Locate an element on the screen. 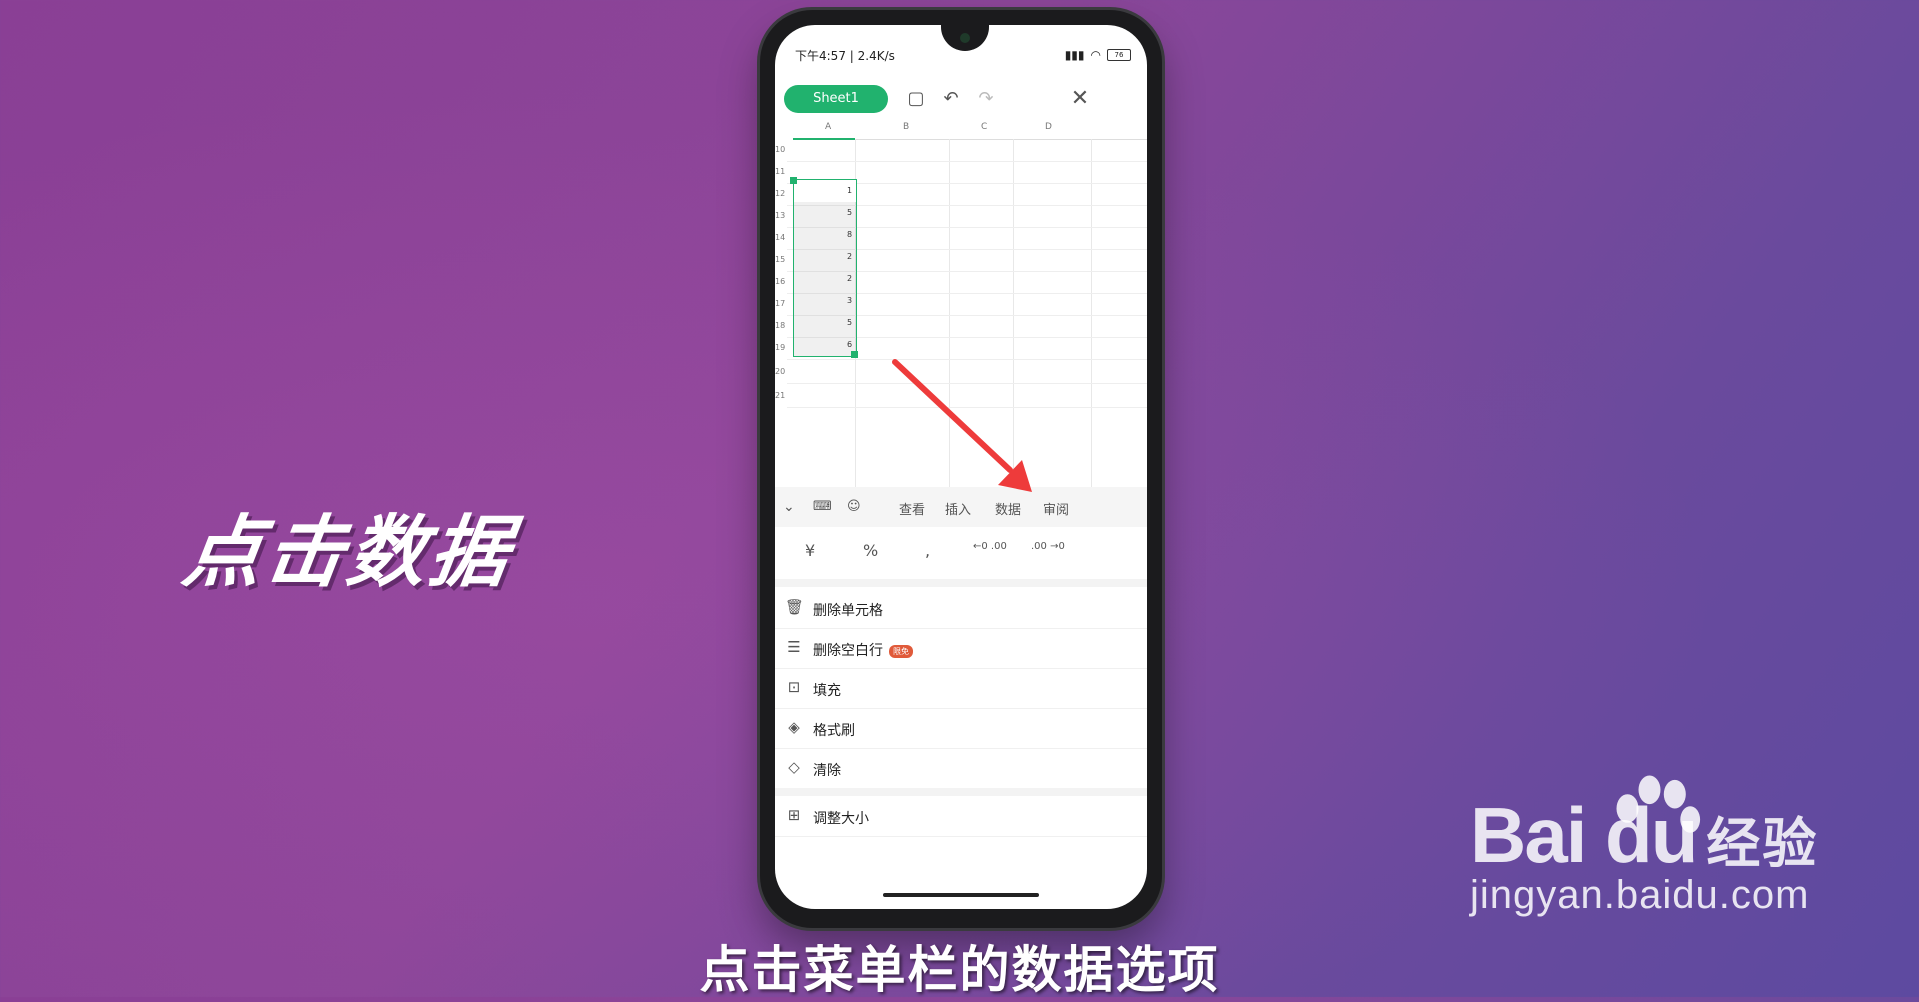 The height and width of the screenshot is (1002, 1919). status-bar: 下午4:57 | 2.4K/s ▮▮▮ ◠ 76 is located at coordinates (963, 55).